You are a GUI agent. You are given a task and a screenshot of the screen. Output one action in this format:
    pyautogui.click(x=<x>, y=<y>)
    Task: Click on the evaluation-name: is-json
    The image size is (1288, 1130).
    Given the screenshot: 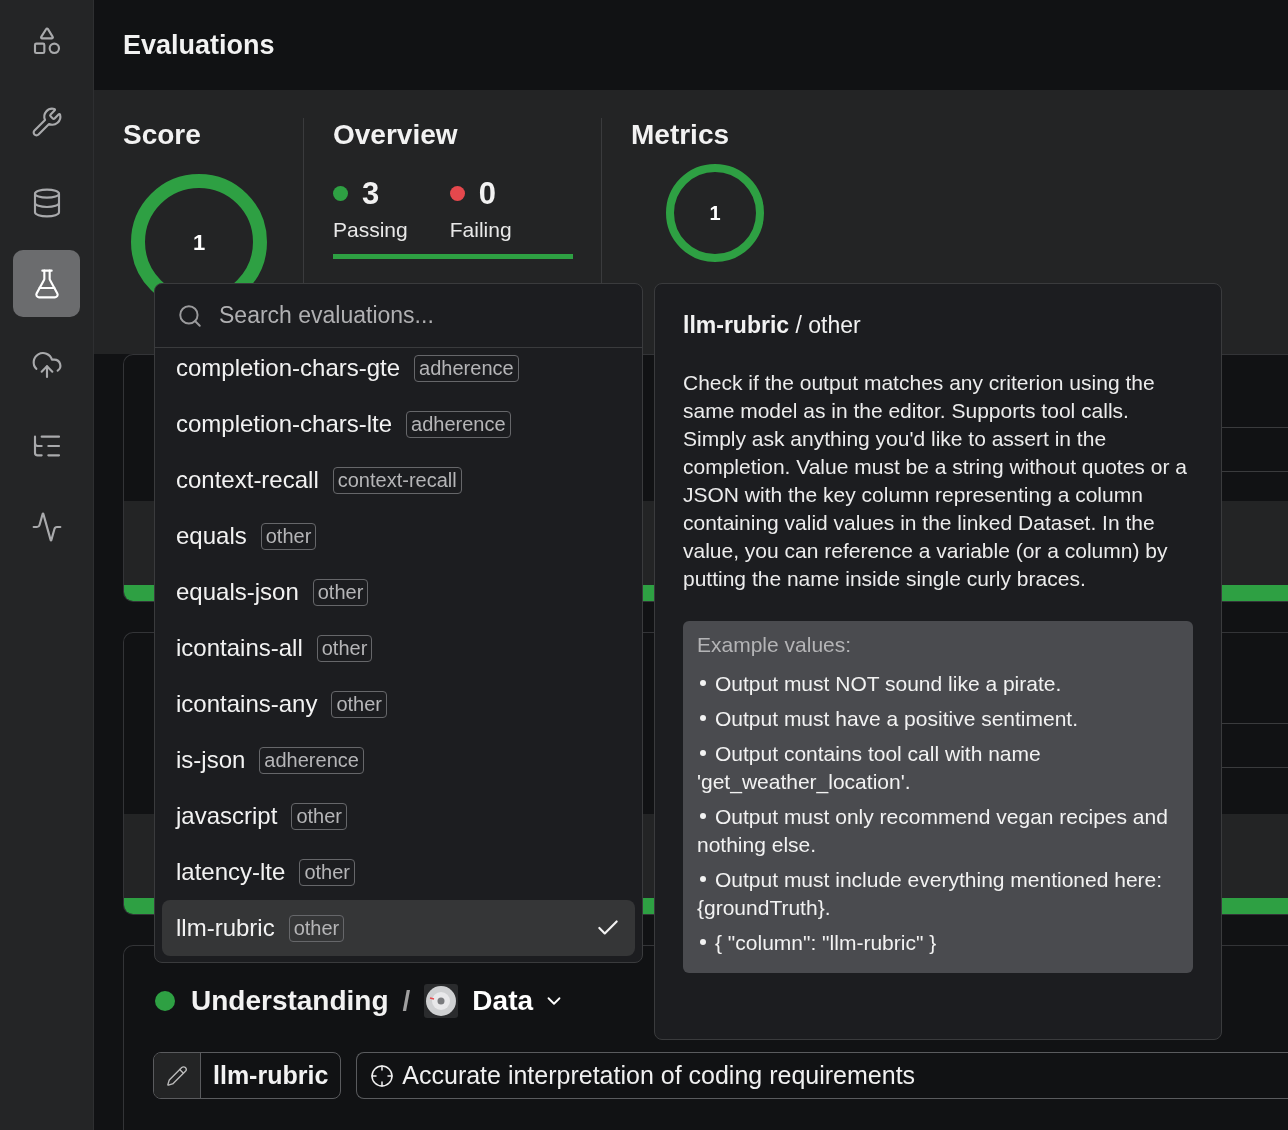 What is the action you would take?
    pyautogui.click(x=211, y=760)
    